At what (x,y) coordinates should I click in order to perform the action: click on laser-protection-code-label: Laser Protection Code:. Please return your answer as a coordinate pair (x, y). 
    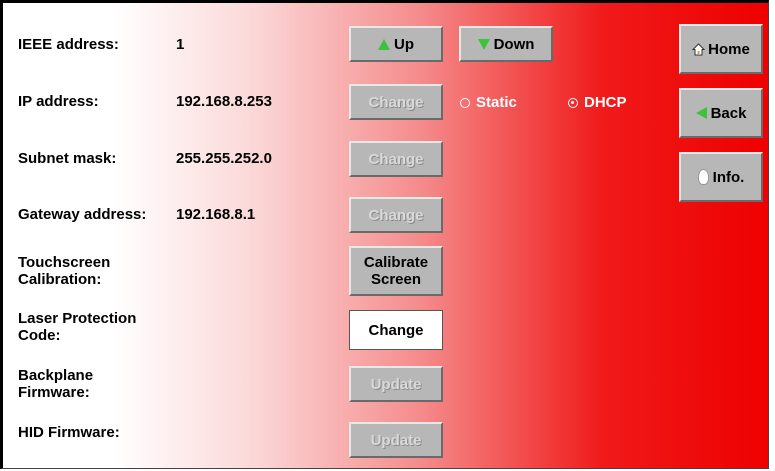
    Looking at the image, I should click on (77, 327).